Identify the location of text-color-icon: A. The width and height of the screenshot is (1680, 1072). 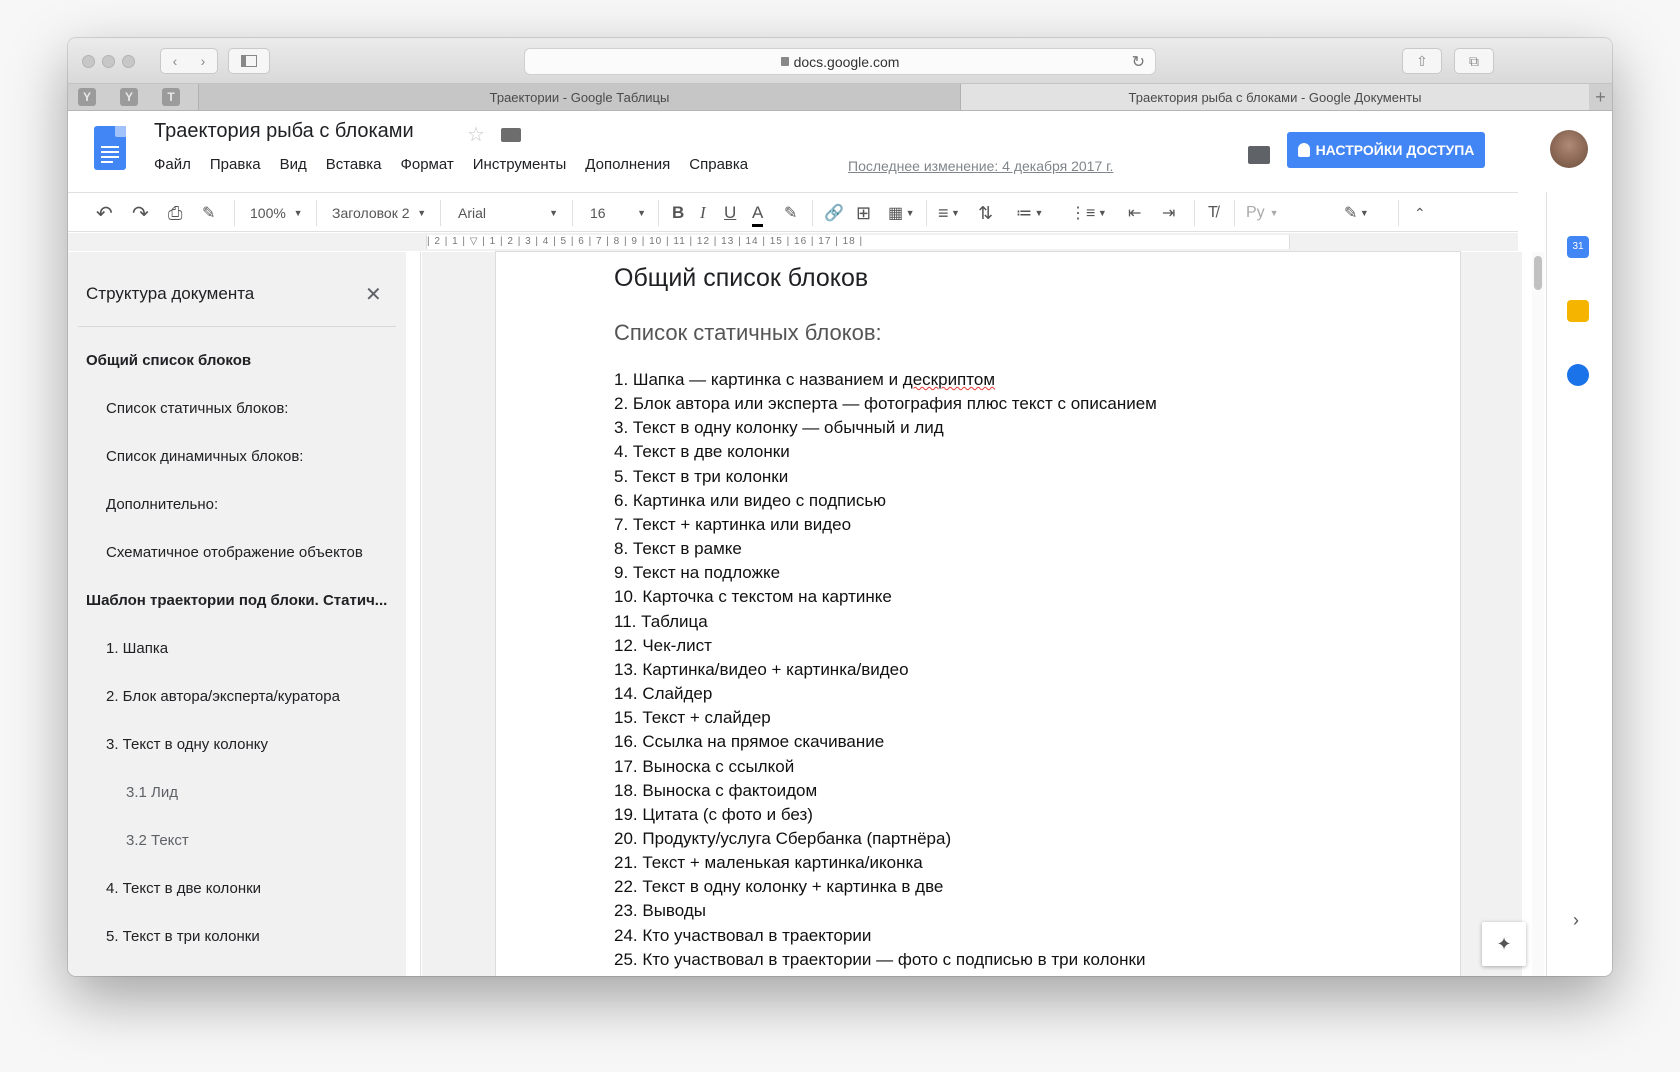
(758, 214).